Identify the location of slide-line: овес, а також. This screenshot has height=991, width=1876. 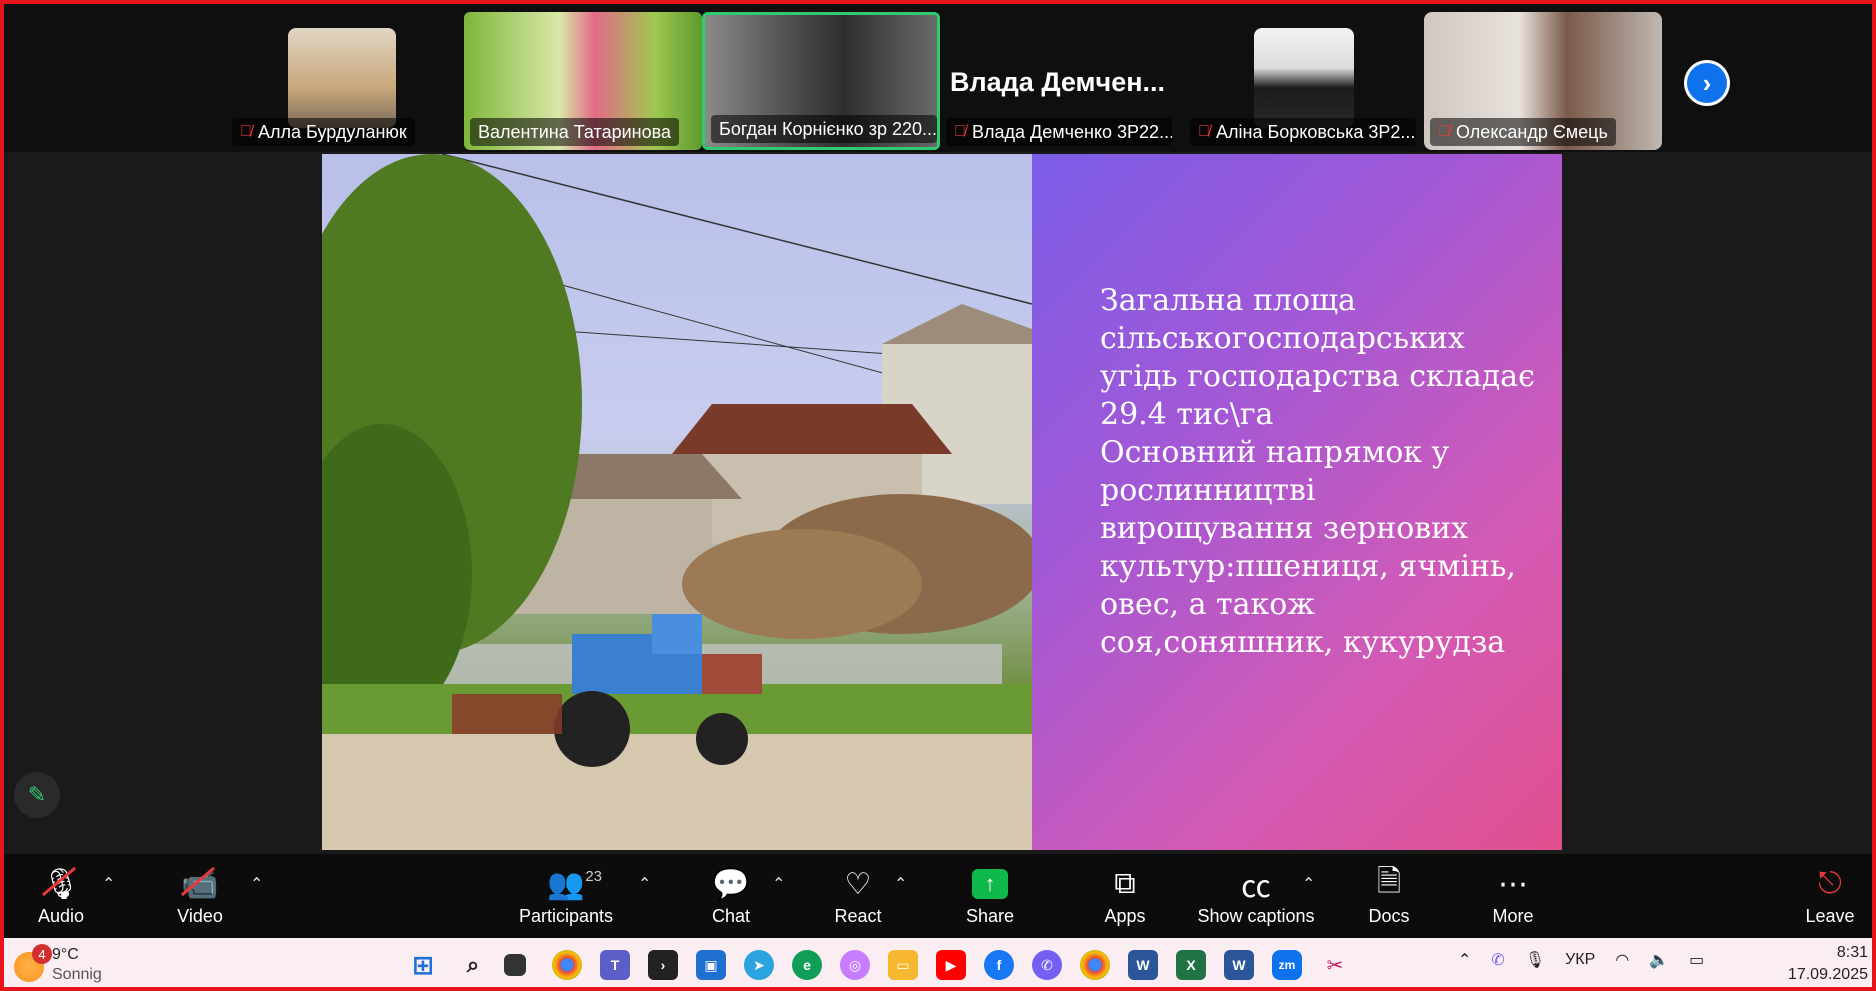
(1207, 604).